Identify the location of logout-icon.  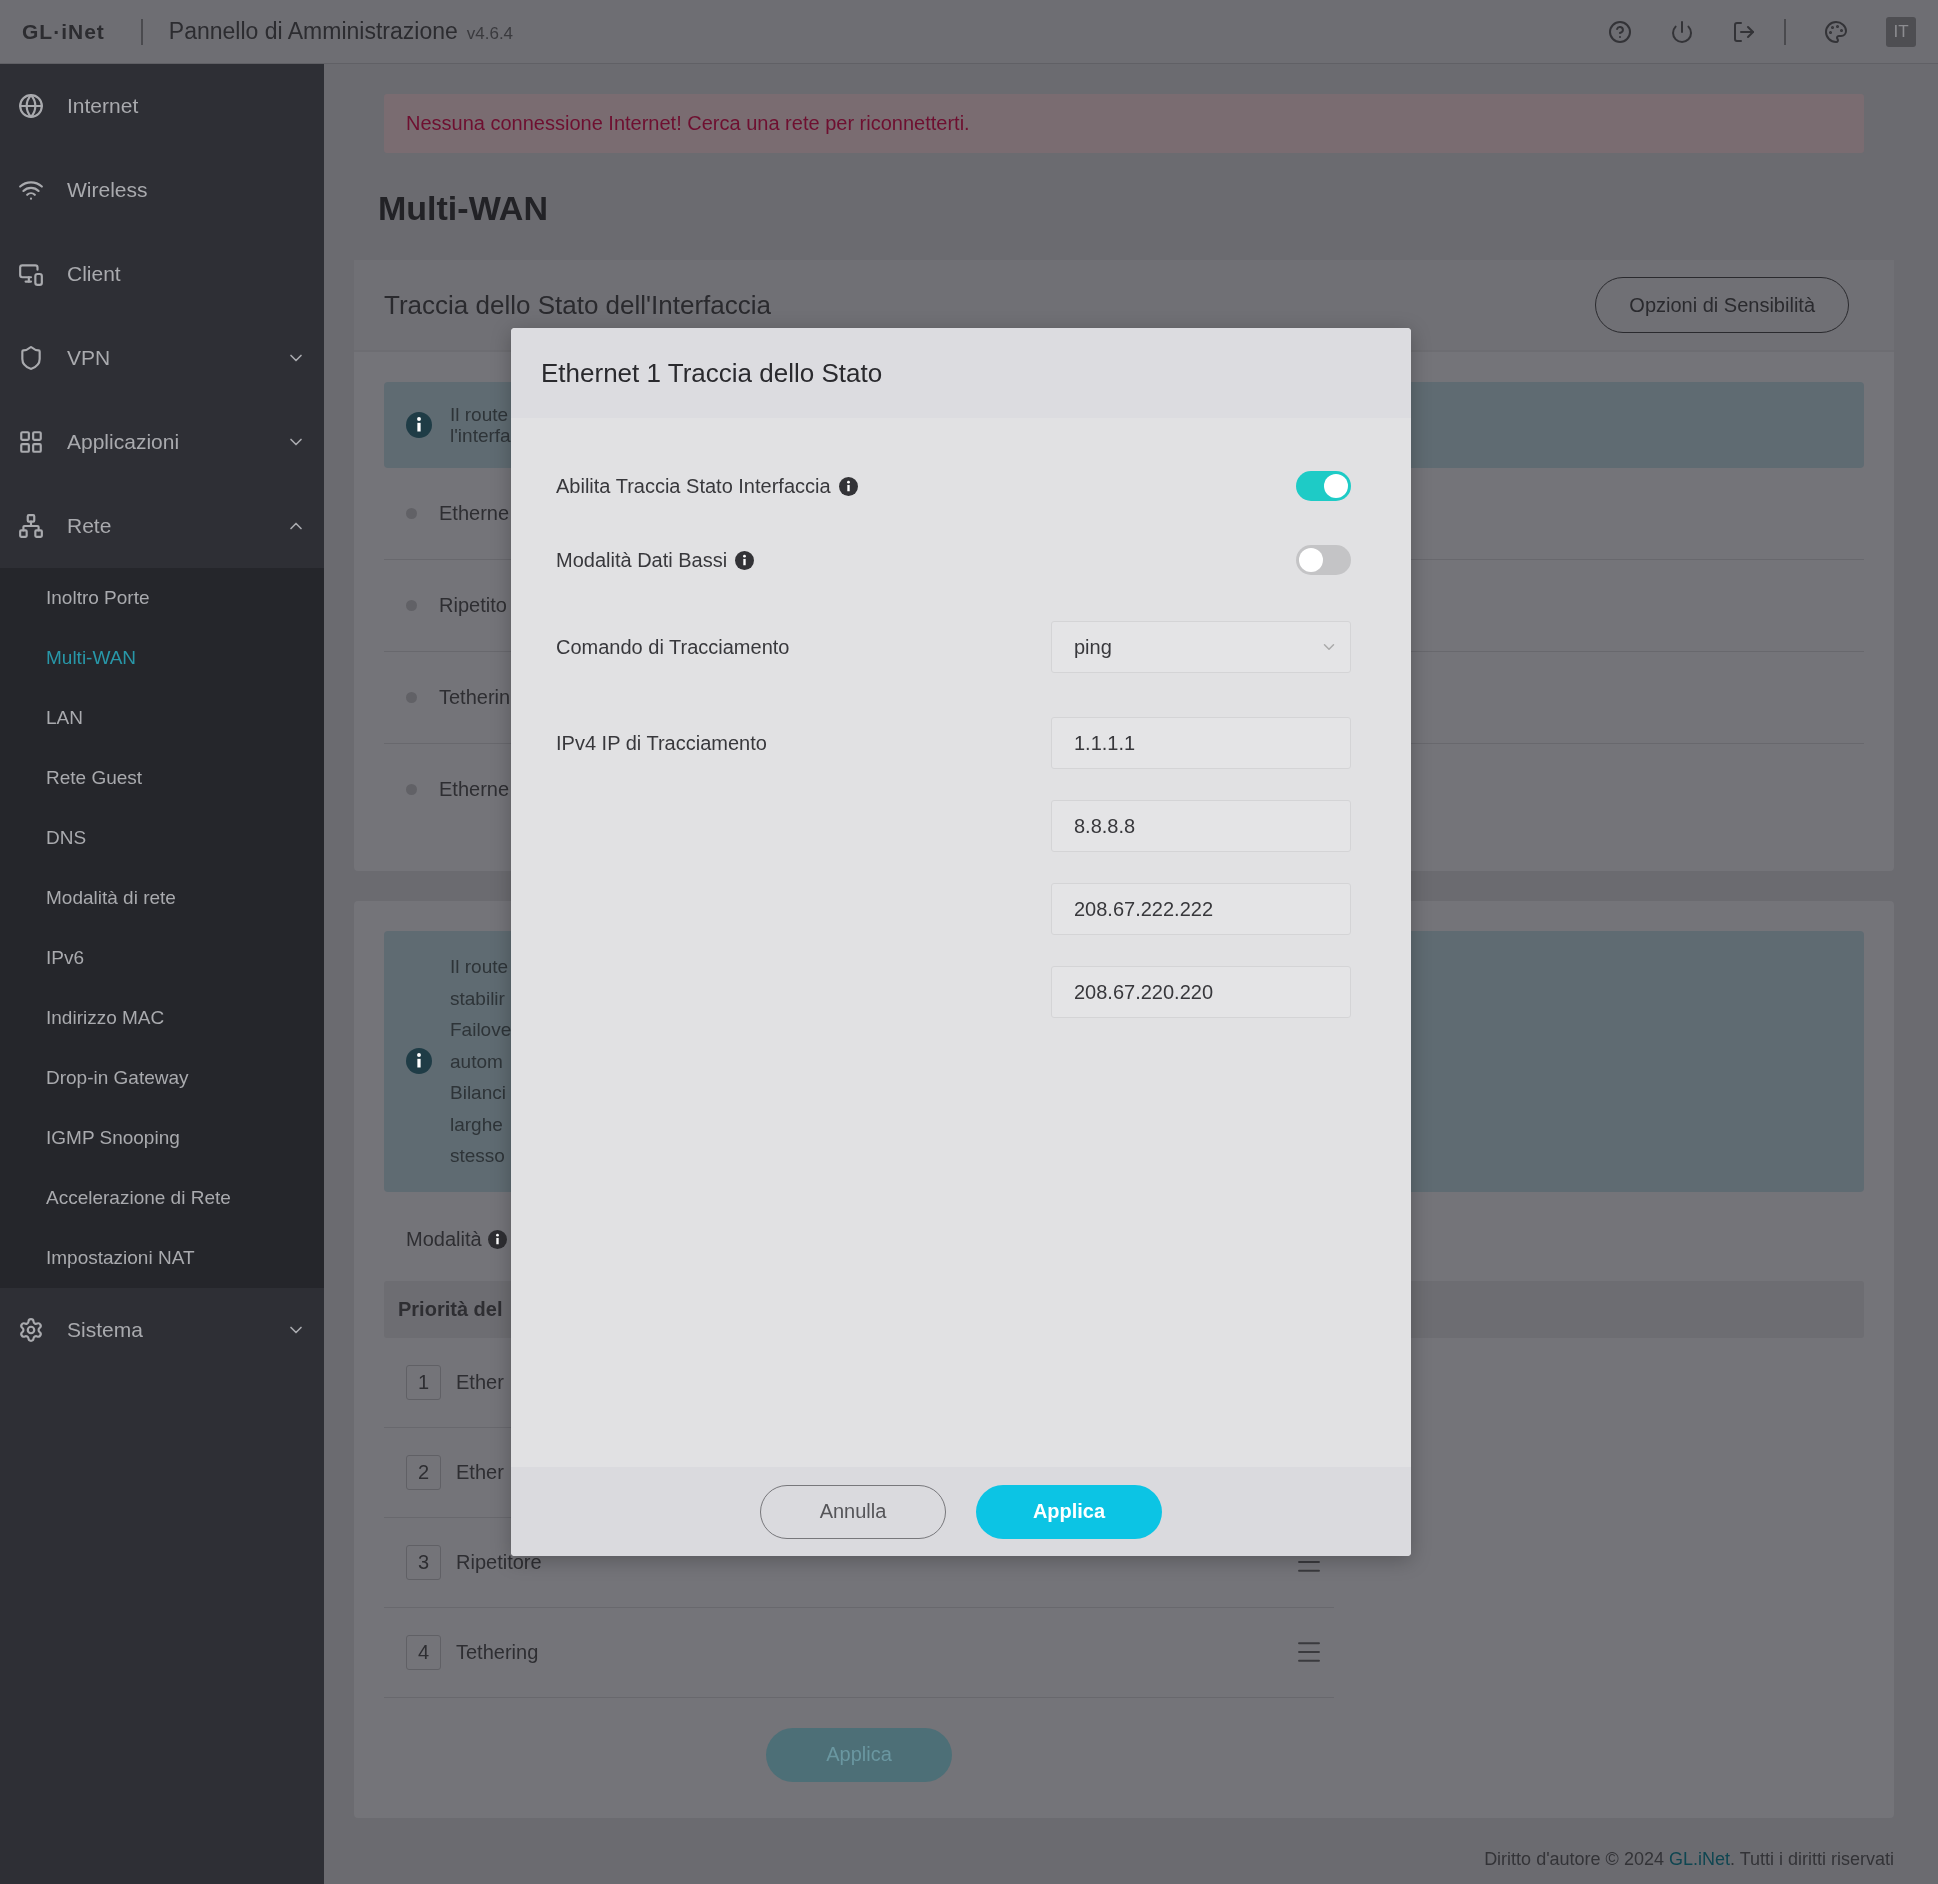
(1744, 31).